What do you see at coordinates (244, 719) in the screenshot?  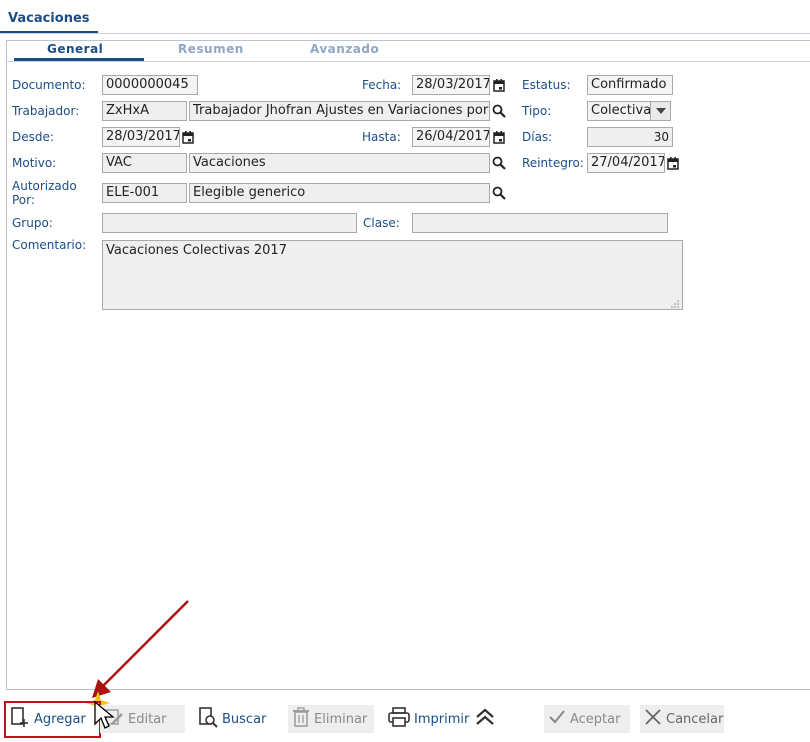 I see `buscar-label: Buscar` at bounding box center [244, 719].